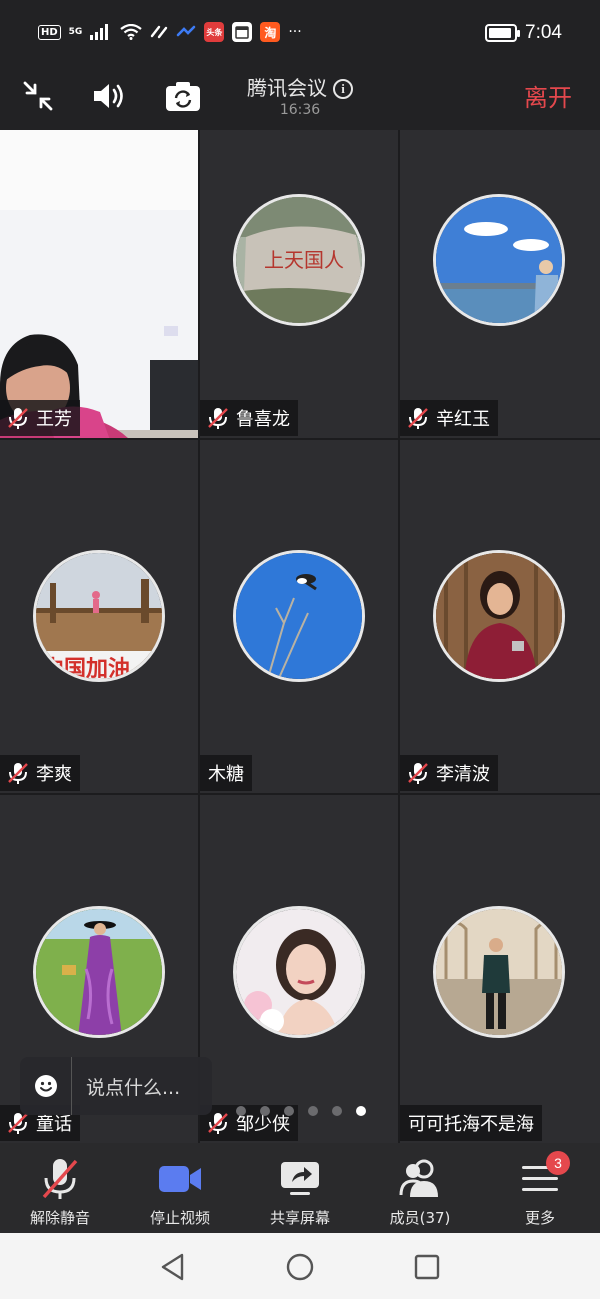 This screenshot has width=600, height=1299. Describe the element at coordinates (299, 972) in the screenshot. I see `portrait-avatar` at that location.